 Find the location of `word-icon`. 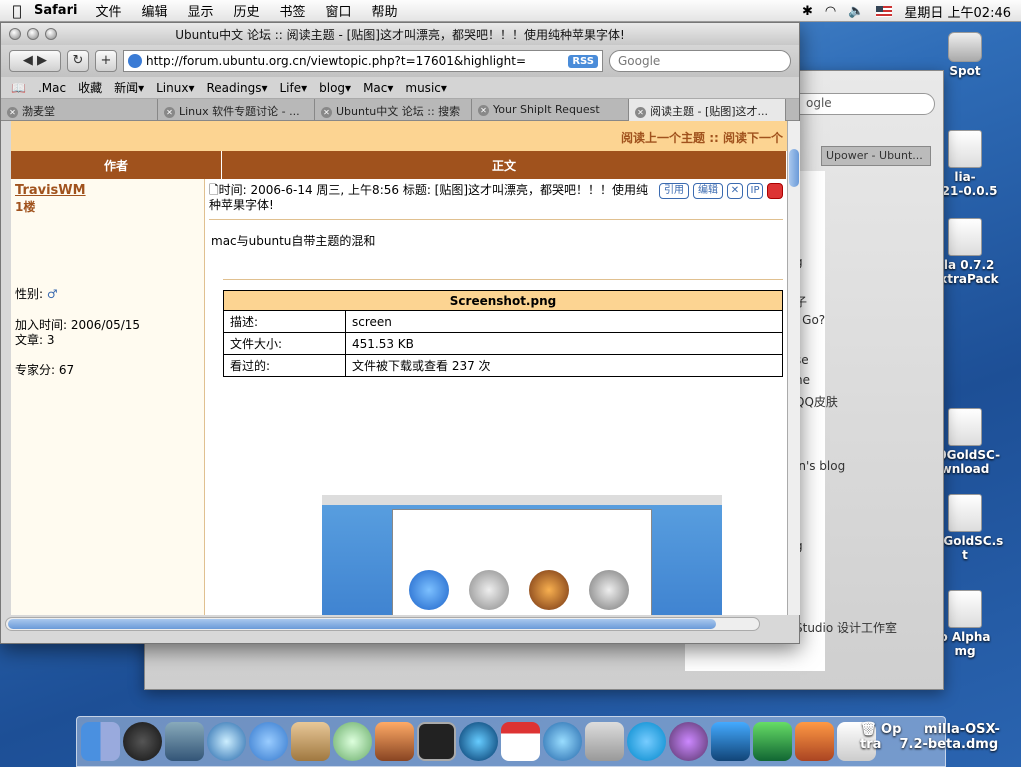

word-icon is located at coordinates (730, 741).